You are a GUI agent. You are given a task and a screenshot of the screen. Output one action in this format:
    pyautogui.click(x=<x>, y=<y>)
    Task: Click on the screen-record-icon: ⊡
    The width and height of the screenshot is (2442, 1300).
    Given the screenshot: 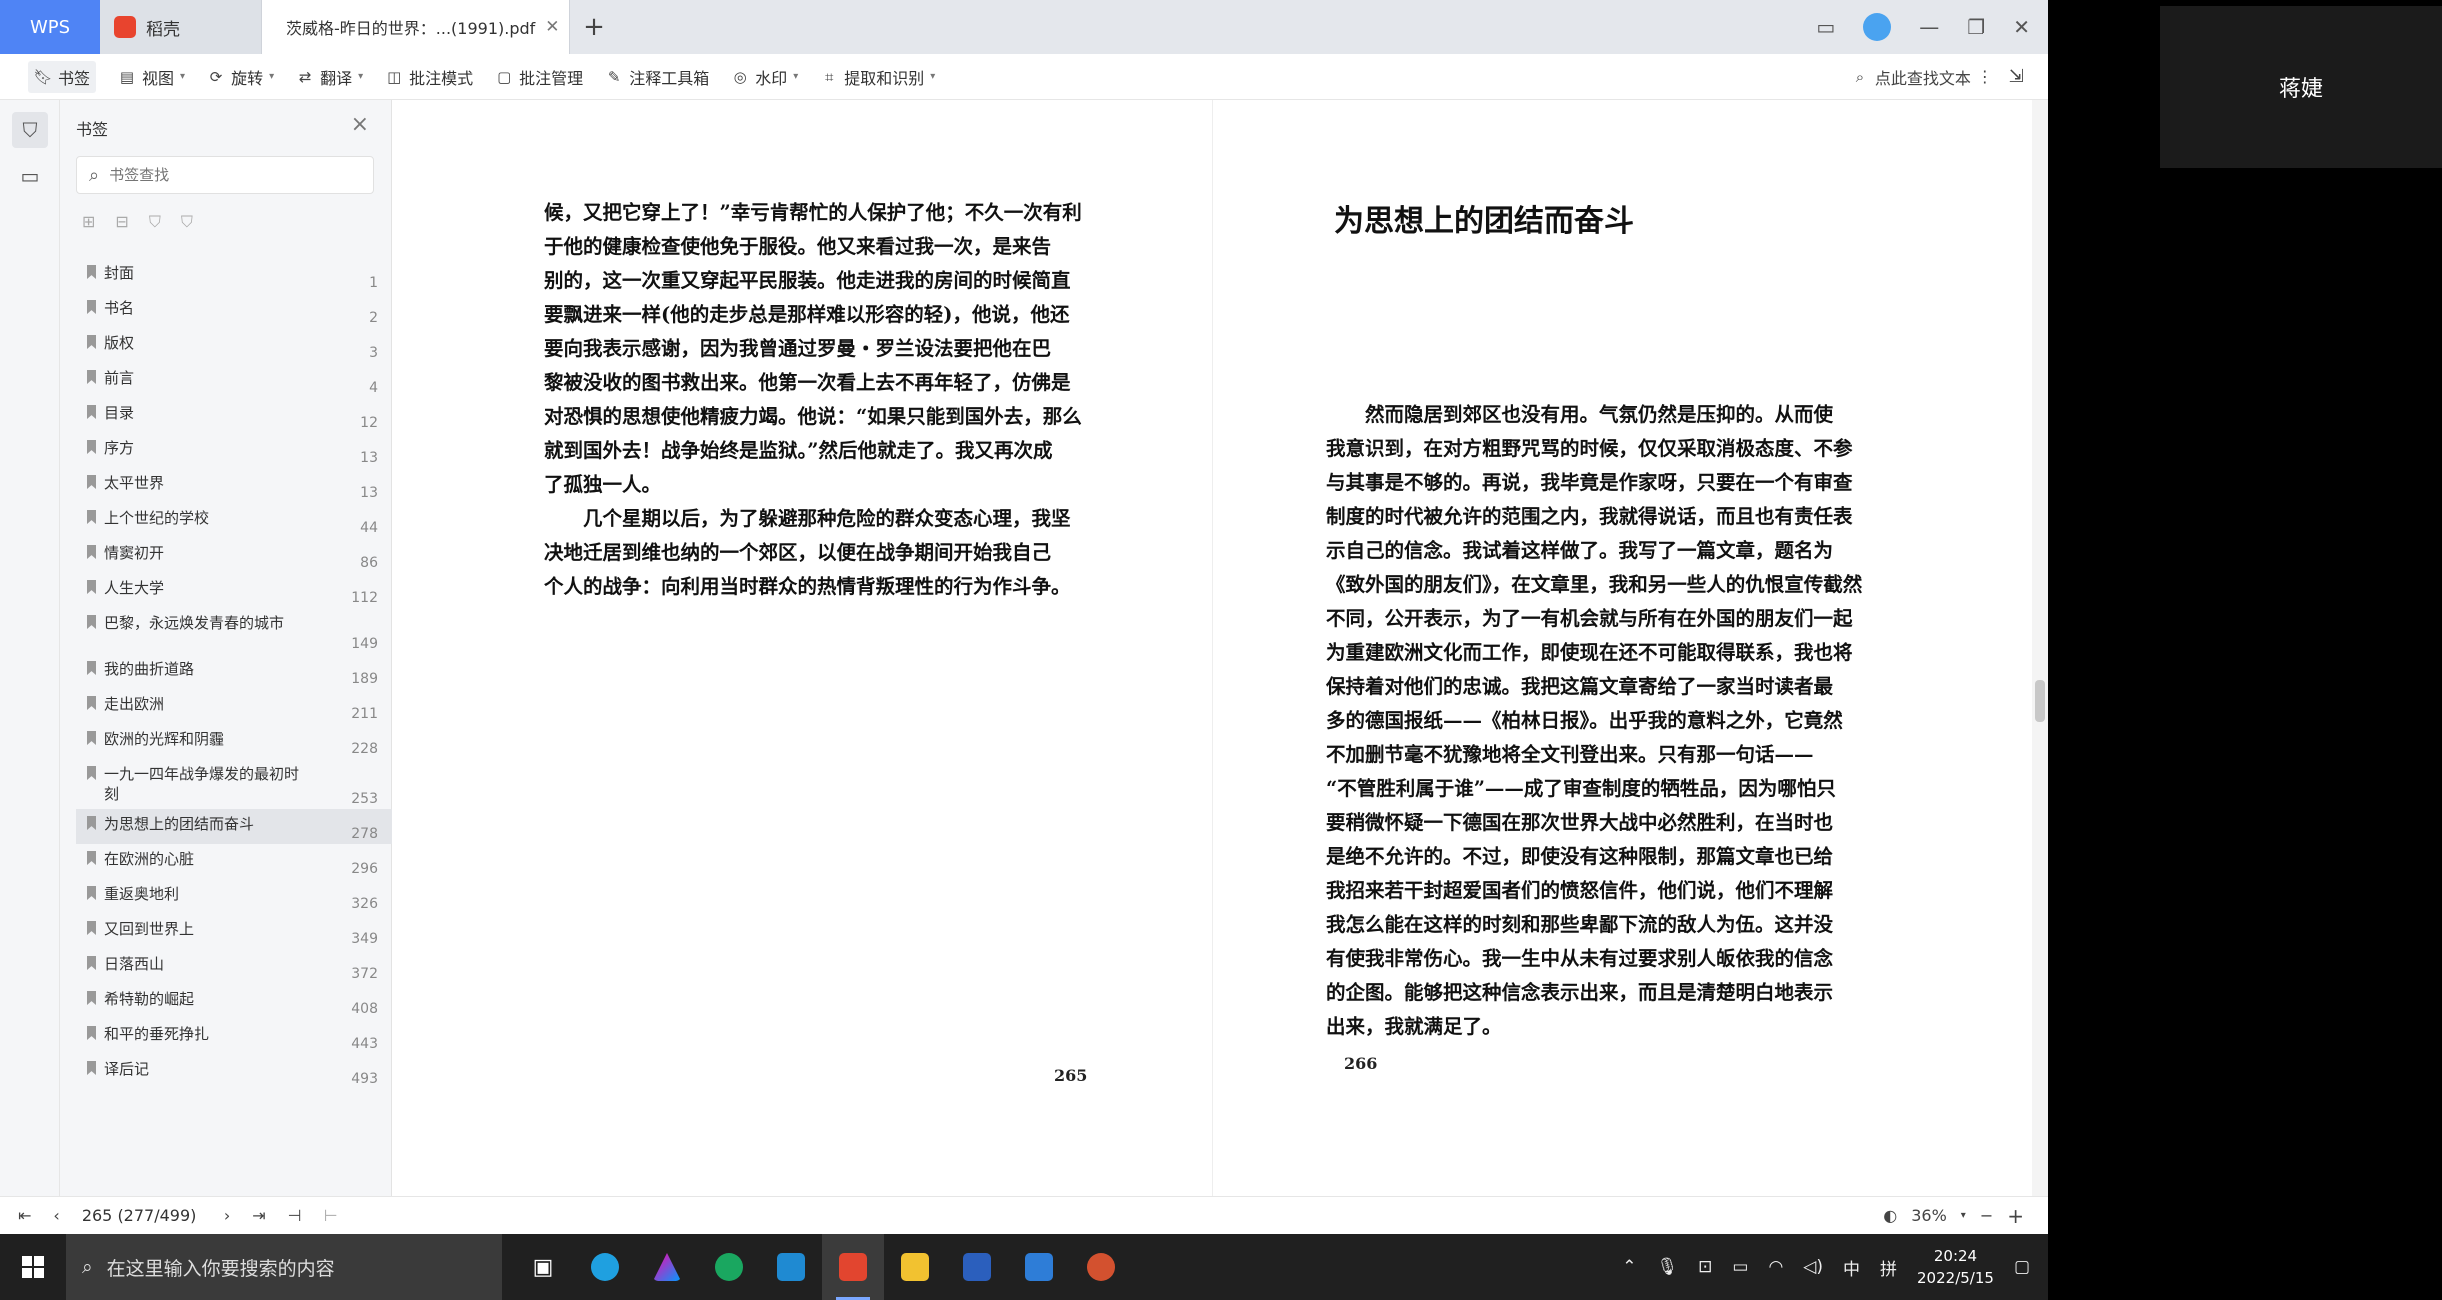 What is the action you would take?
    pyautogui.click(x=1705, y=1267)
    